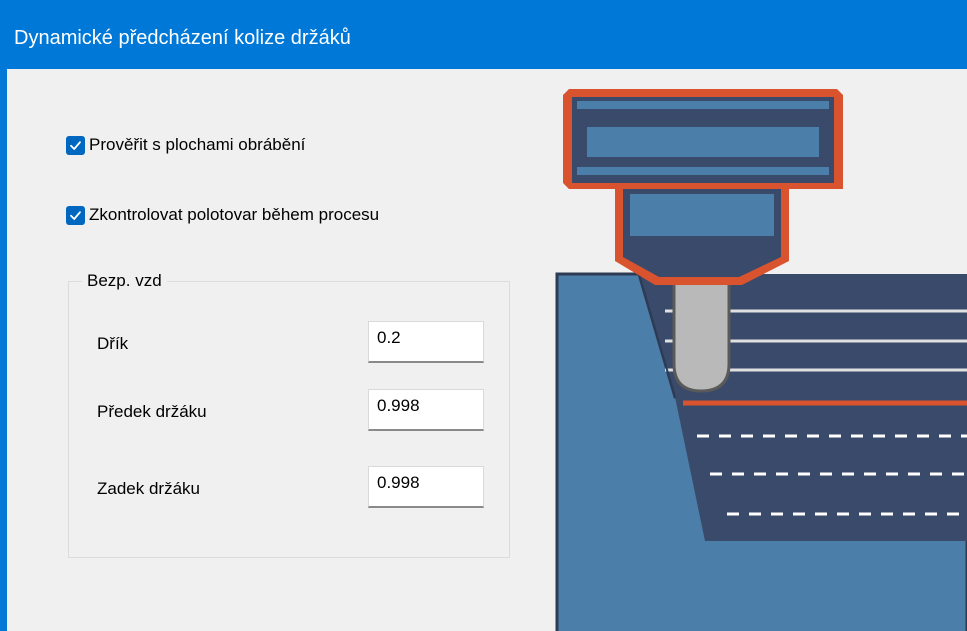 The image size is (967, 631). Describe the element at coordinates (113, 343) in the screenshot. I see `shank-label: Dřík` at that location.